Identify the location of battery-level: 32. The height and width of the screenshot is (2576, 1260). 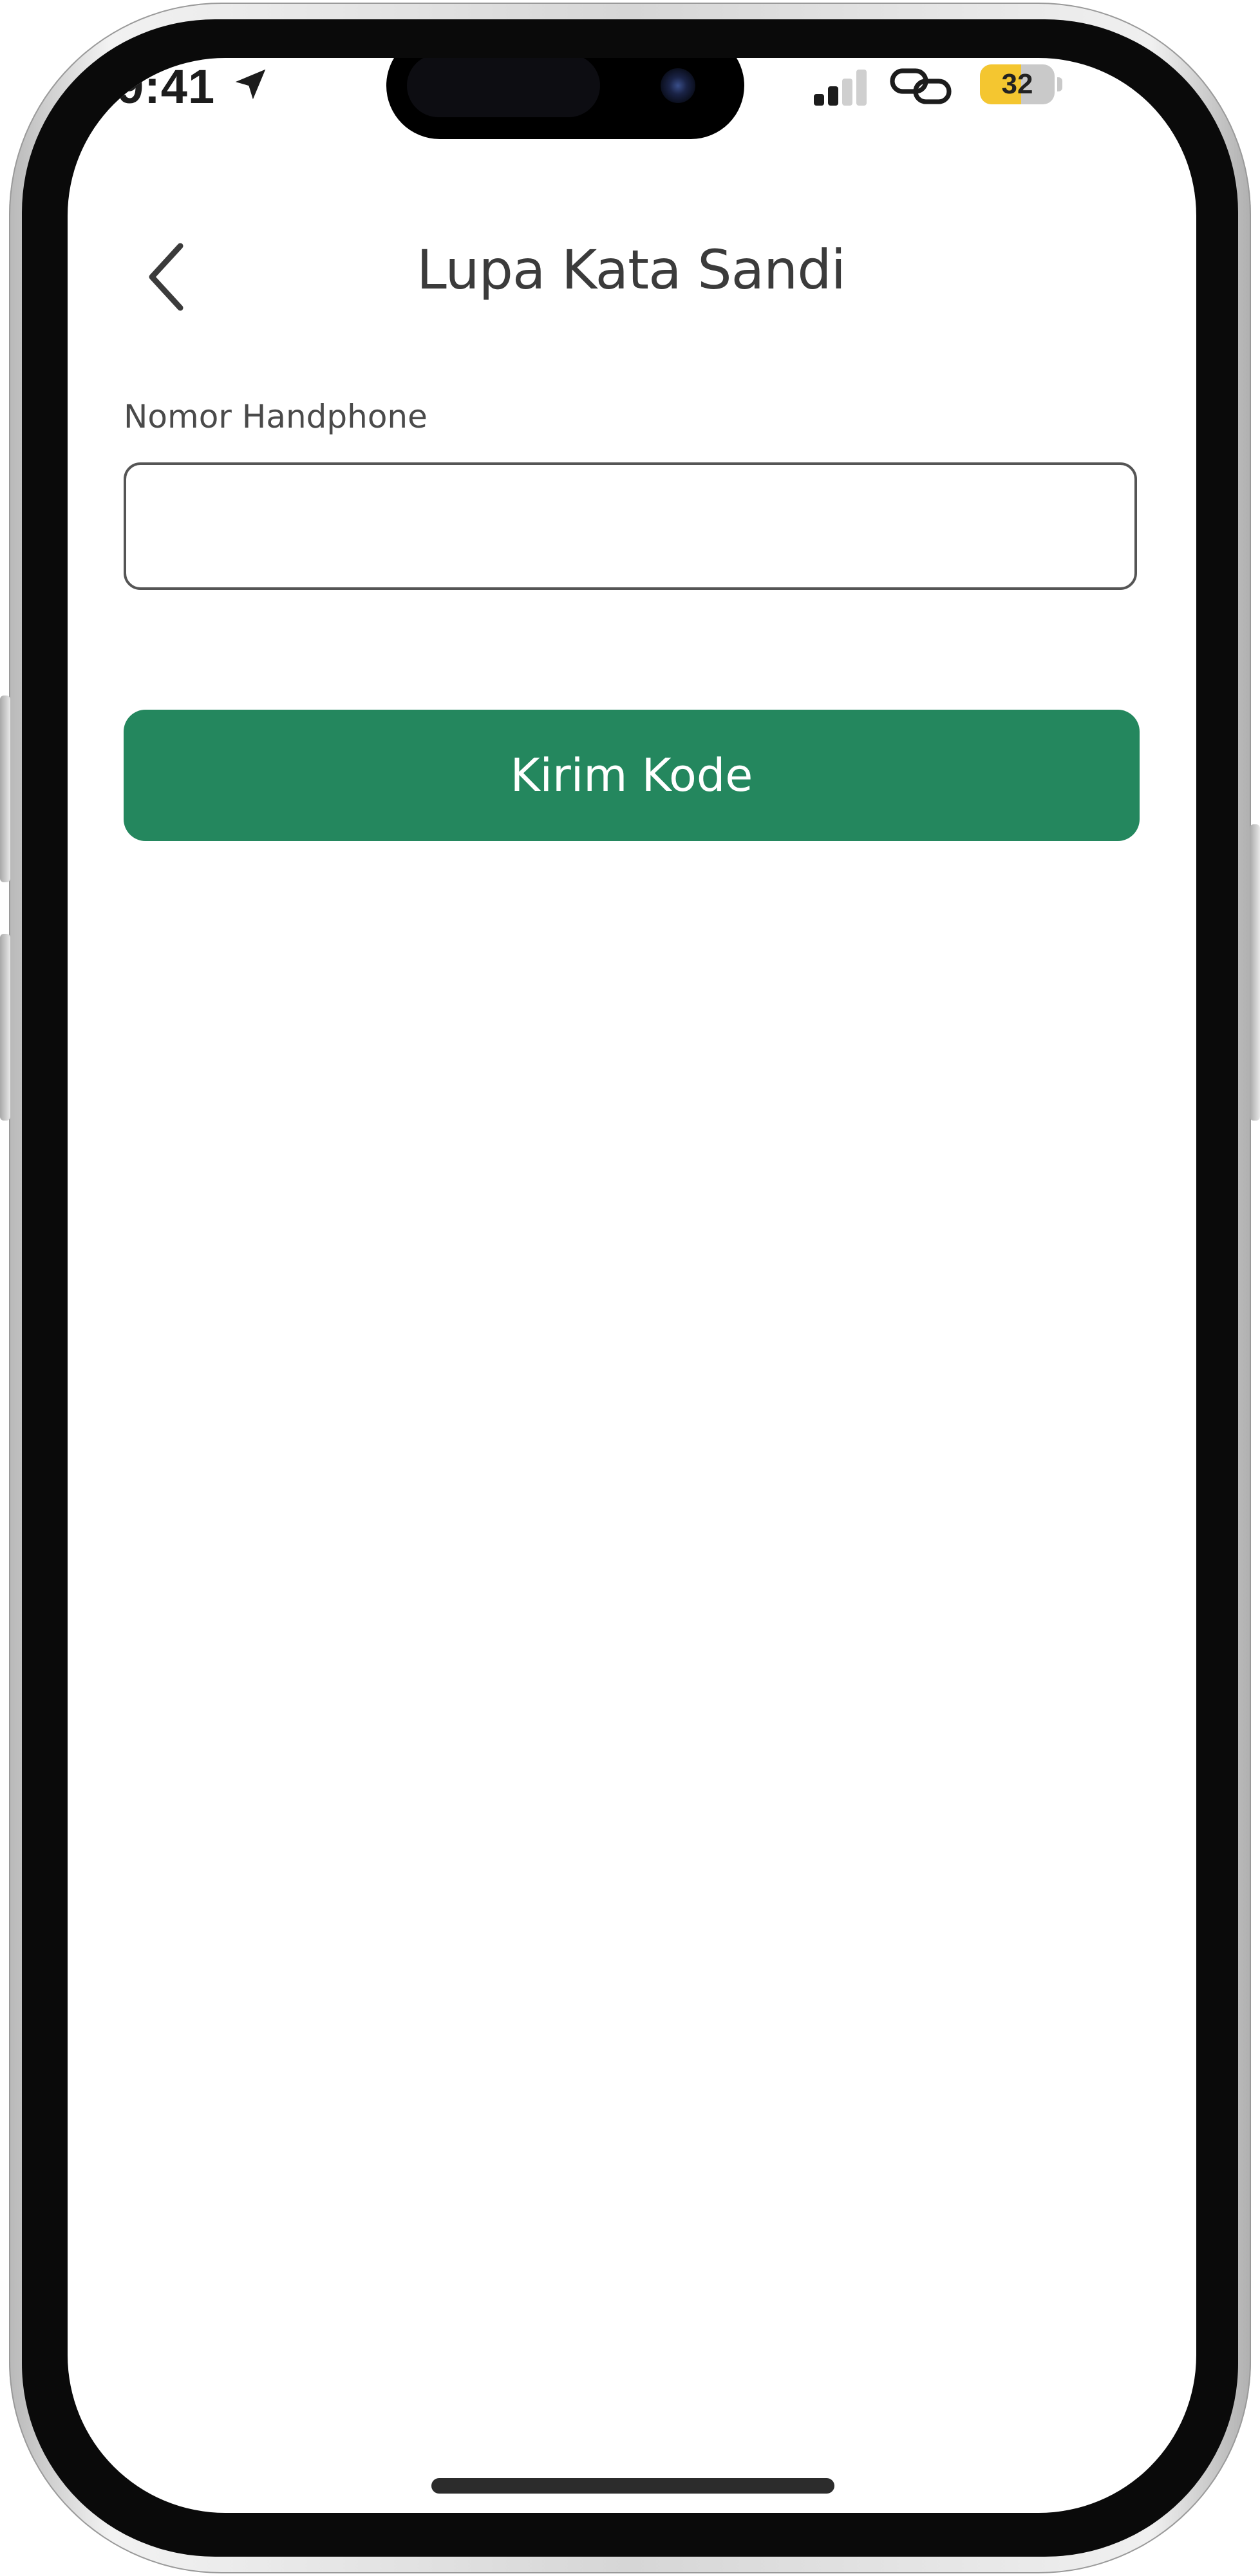
(1017, 84).